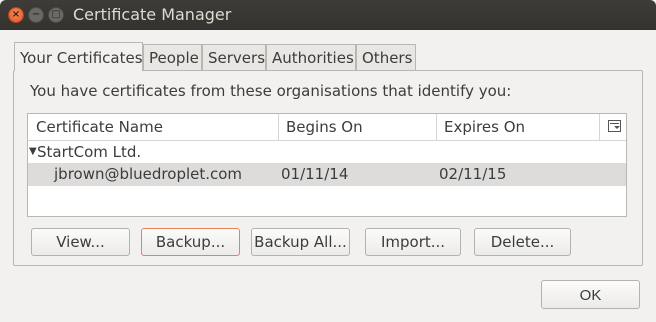  What do you see at coordinates (56, 15) in the screenshot?
I see `maximize-window-button: □` at bounding box center [56, 15].